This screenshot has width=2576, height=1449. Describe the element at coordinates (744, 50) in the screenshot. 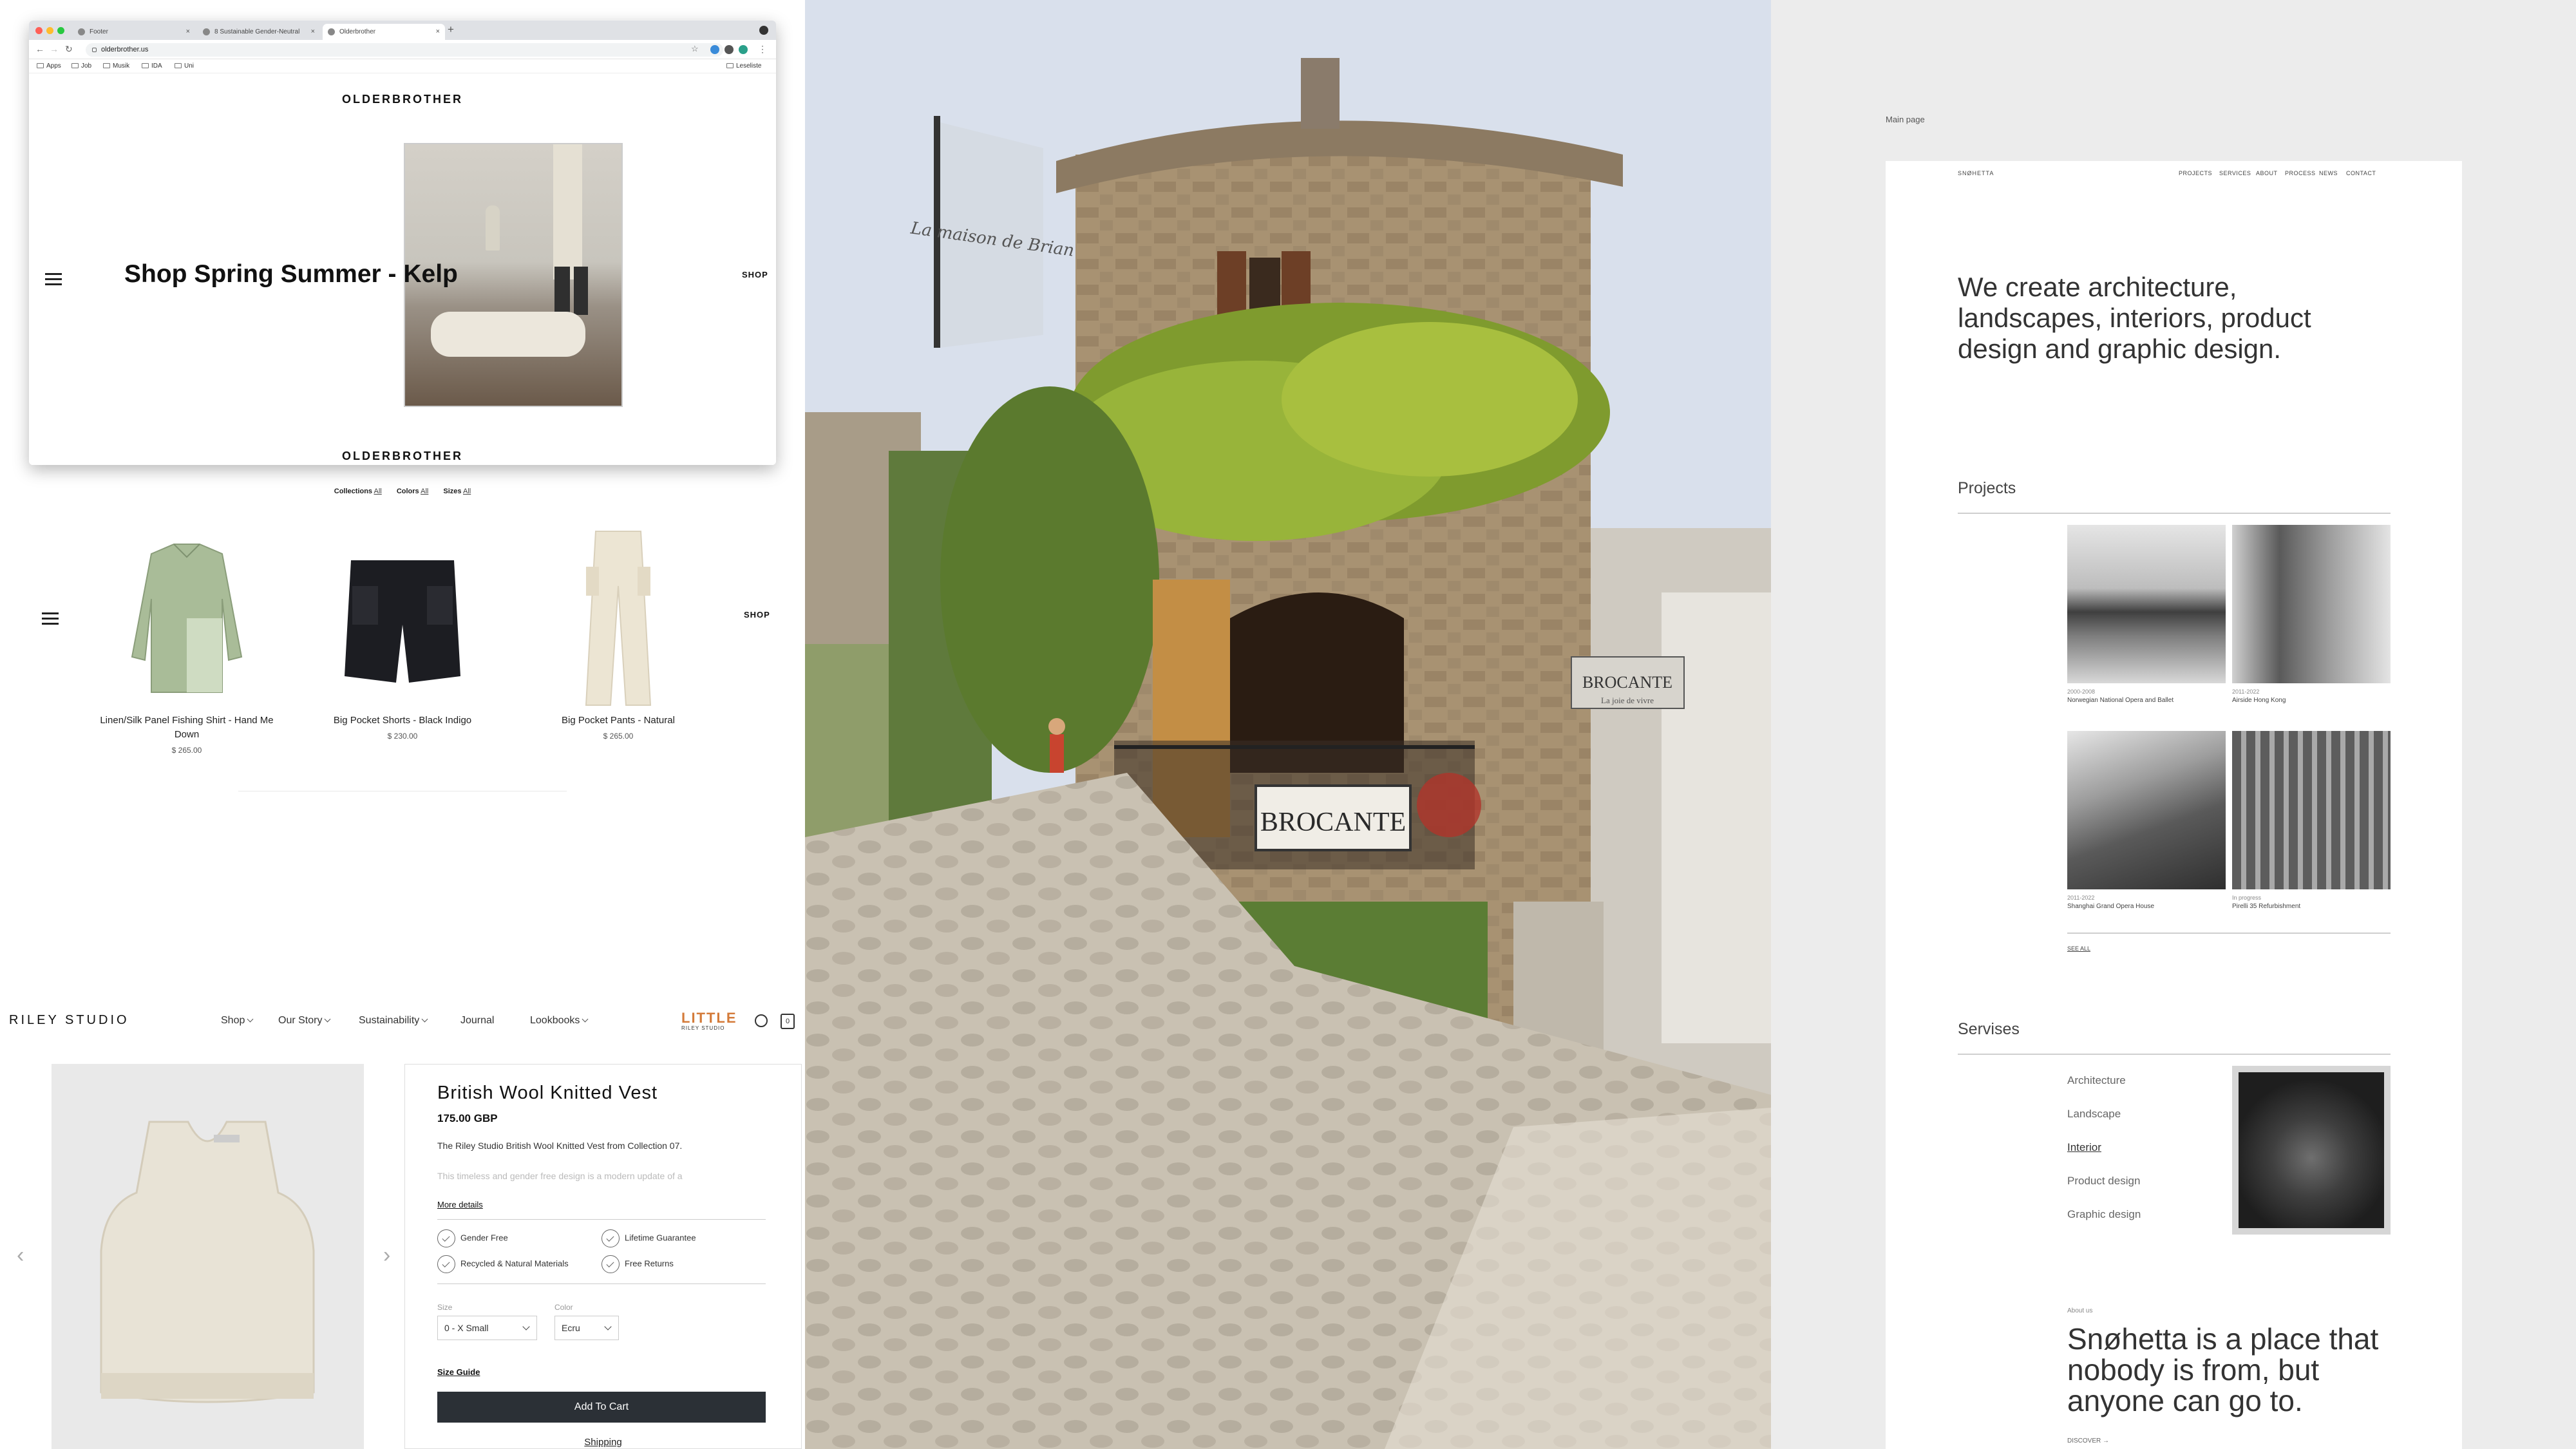

I see `profile-avatar-icon` at that location.